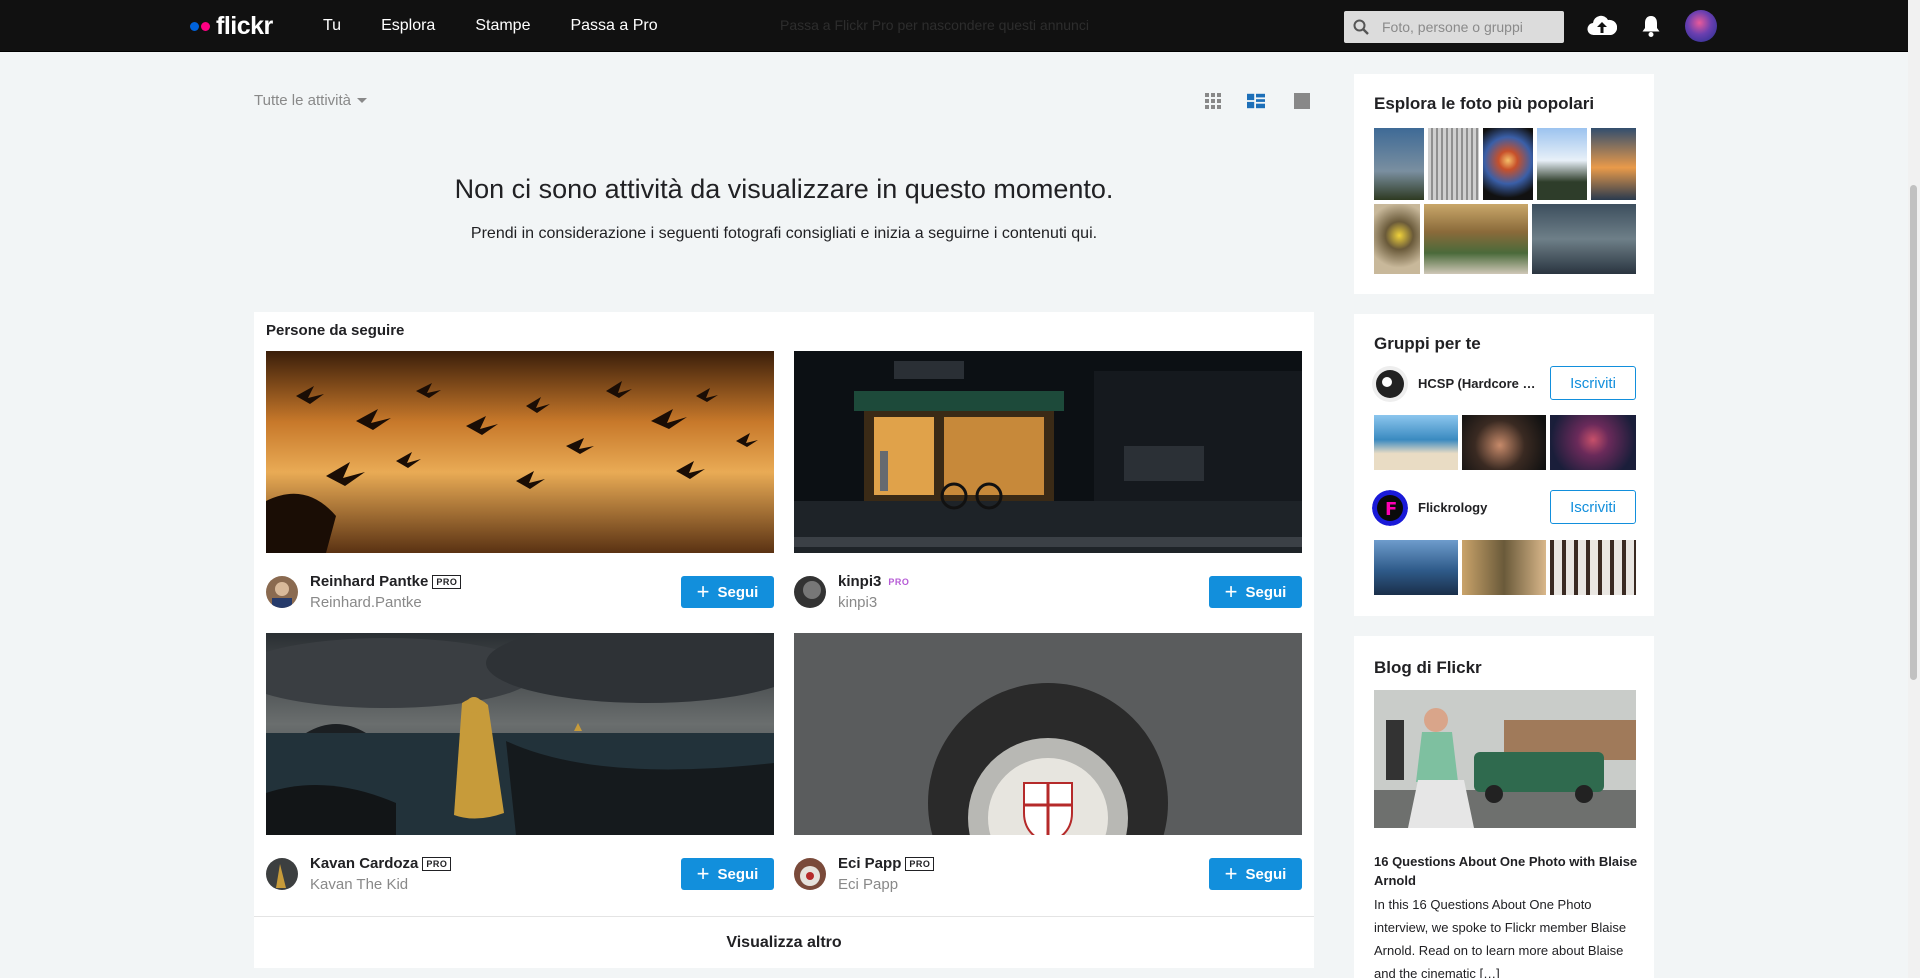  Describe the element at coordinates (502, 26) in the screenshot. I see `nav-prints: Stampe` at that location.